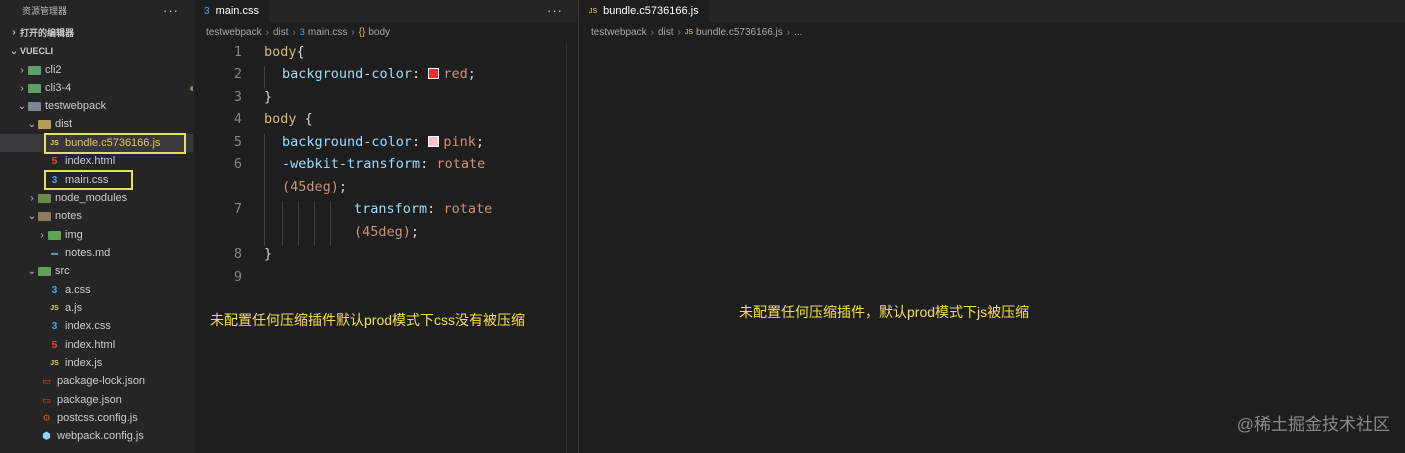 This screenshot has width=1405, height=453. Describe the element at coordinates (379, 32) in the screenshot. I see `breadcrumb-item: body` at that location.